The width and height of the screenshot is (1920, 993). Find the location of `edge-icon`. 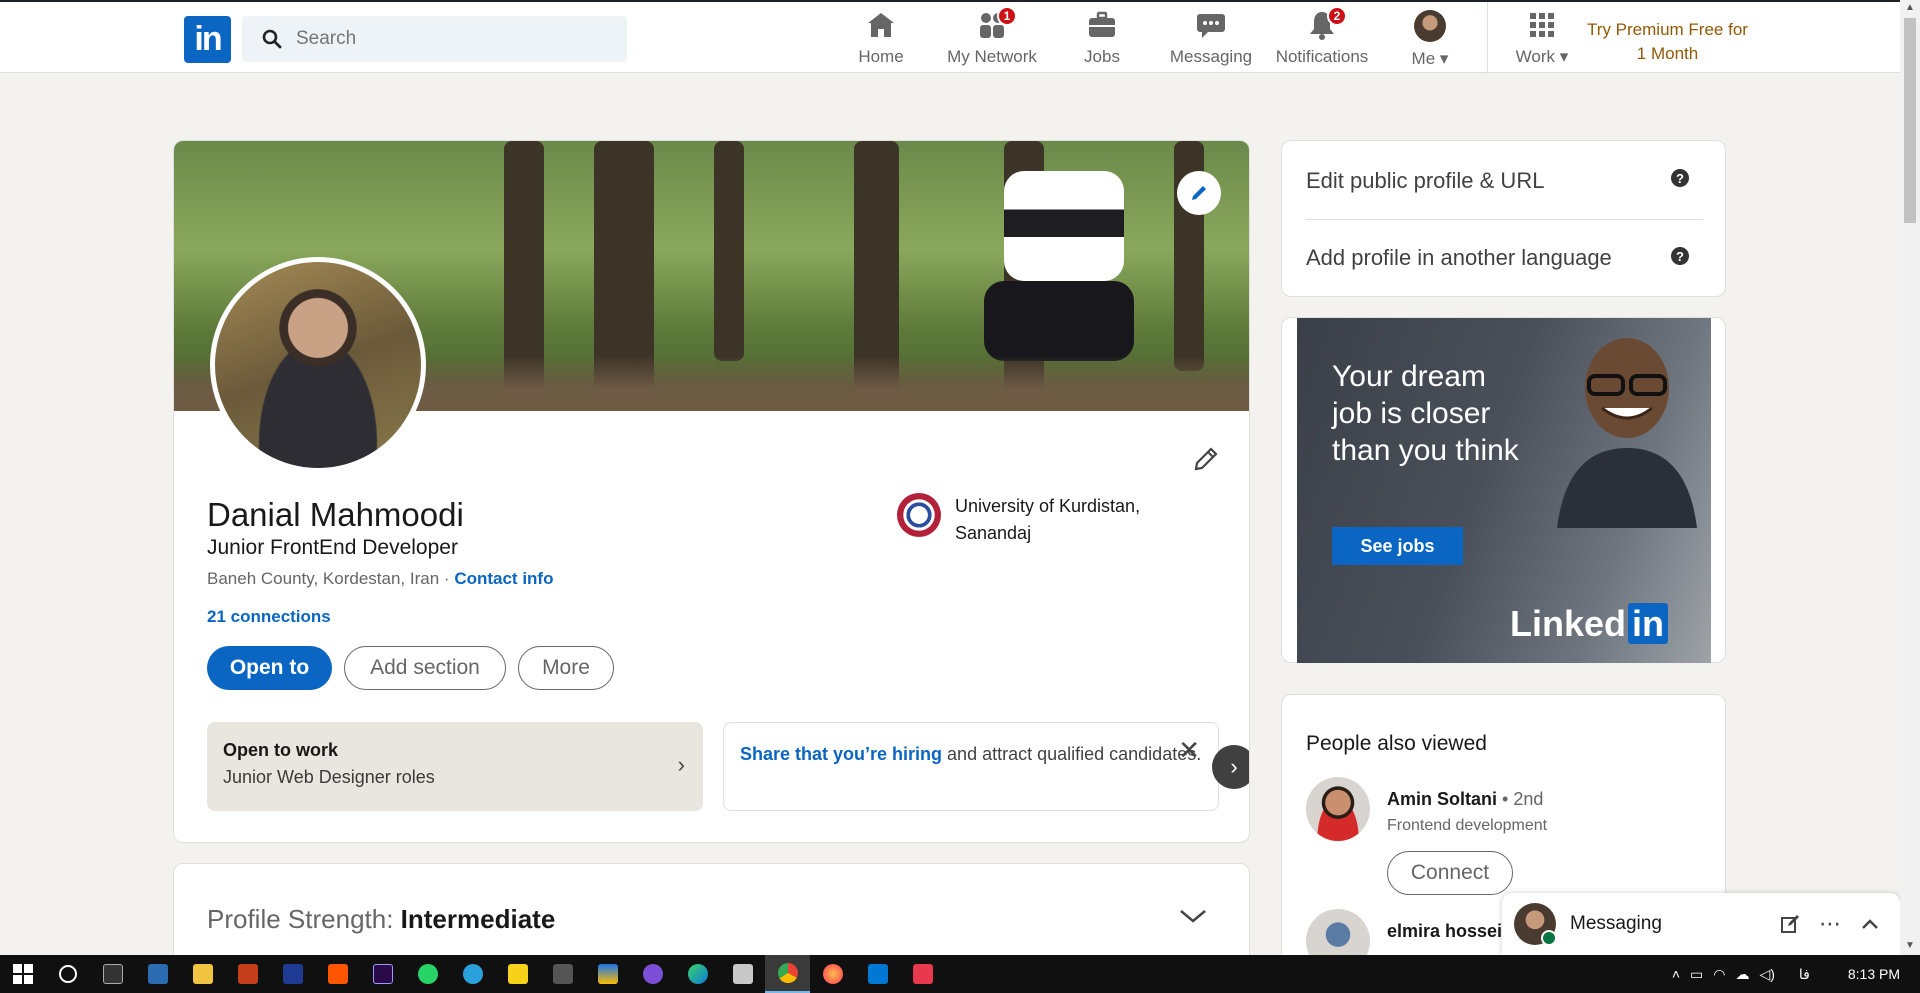

edge-icon is located at coordinates (697, 974).